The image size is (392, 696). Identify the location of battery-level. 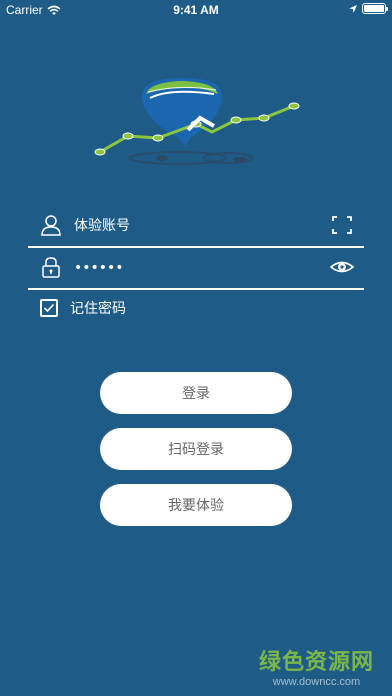
(374, 8).